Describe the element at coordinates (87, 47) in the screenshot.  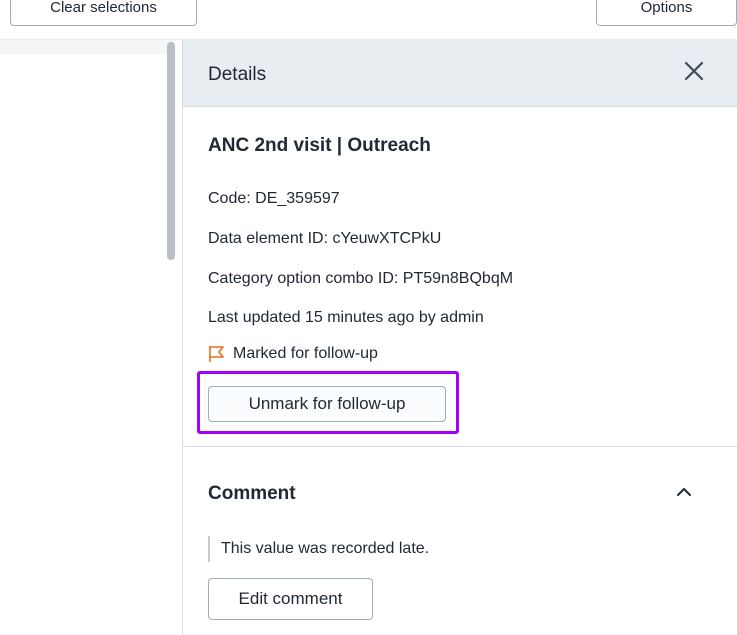
I see `table-row` at that location.